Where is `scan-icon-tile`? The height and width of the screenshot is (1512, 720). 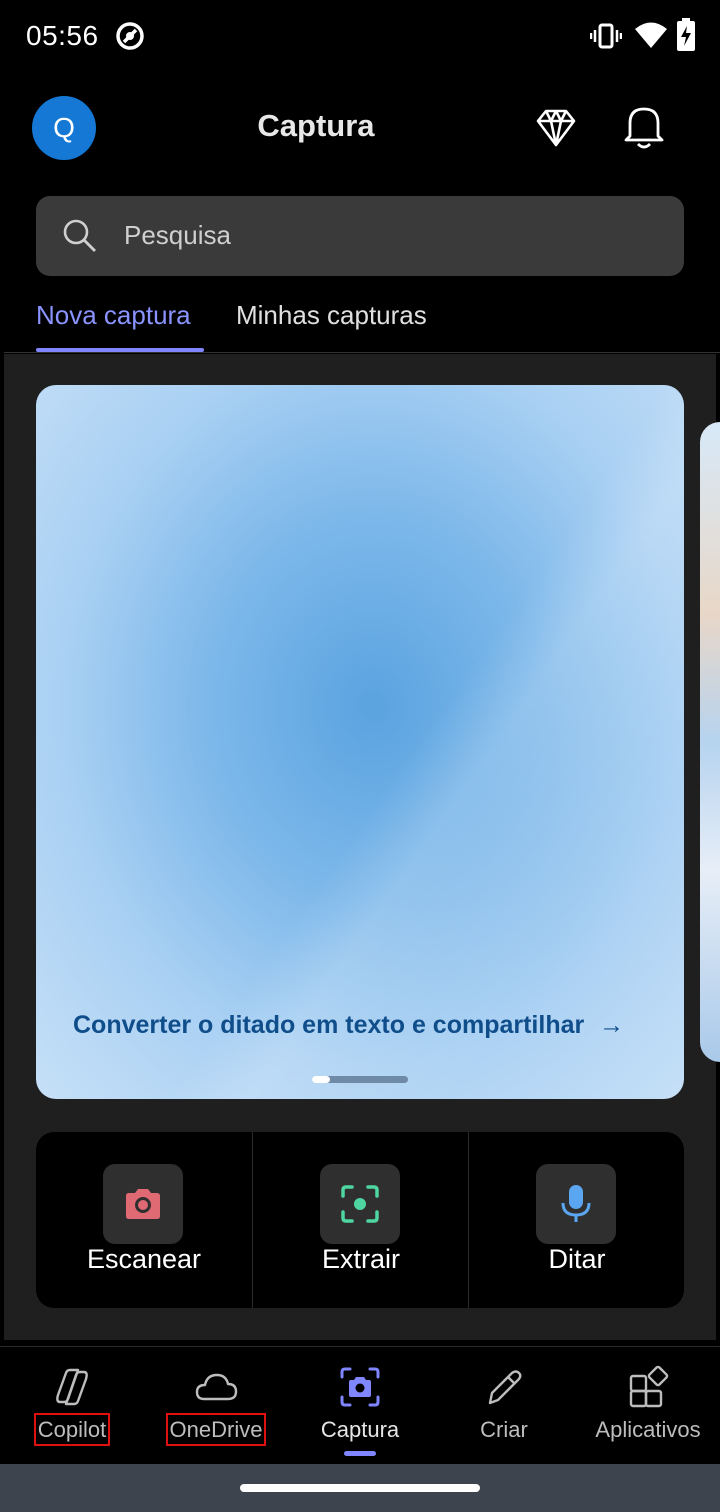 scan-icon-tile is located at coordinates (143, 1204).